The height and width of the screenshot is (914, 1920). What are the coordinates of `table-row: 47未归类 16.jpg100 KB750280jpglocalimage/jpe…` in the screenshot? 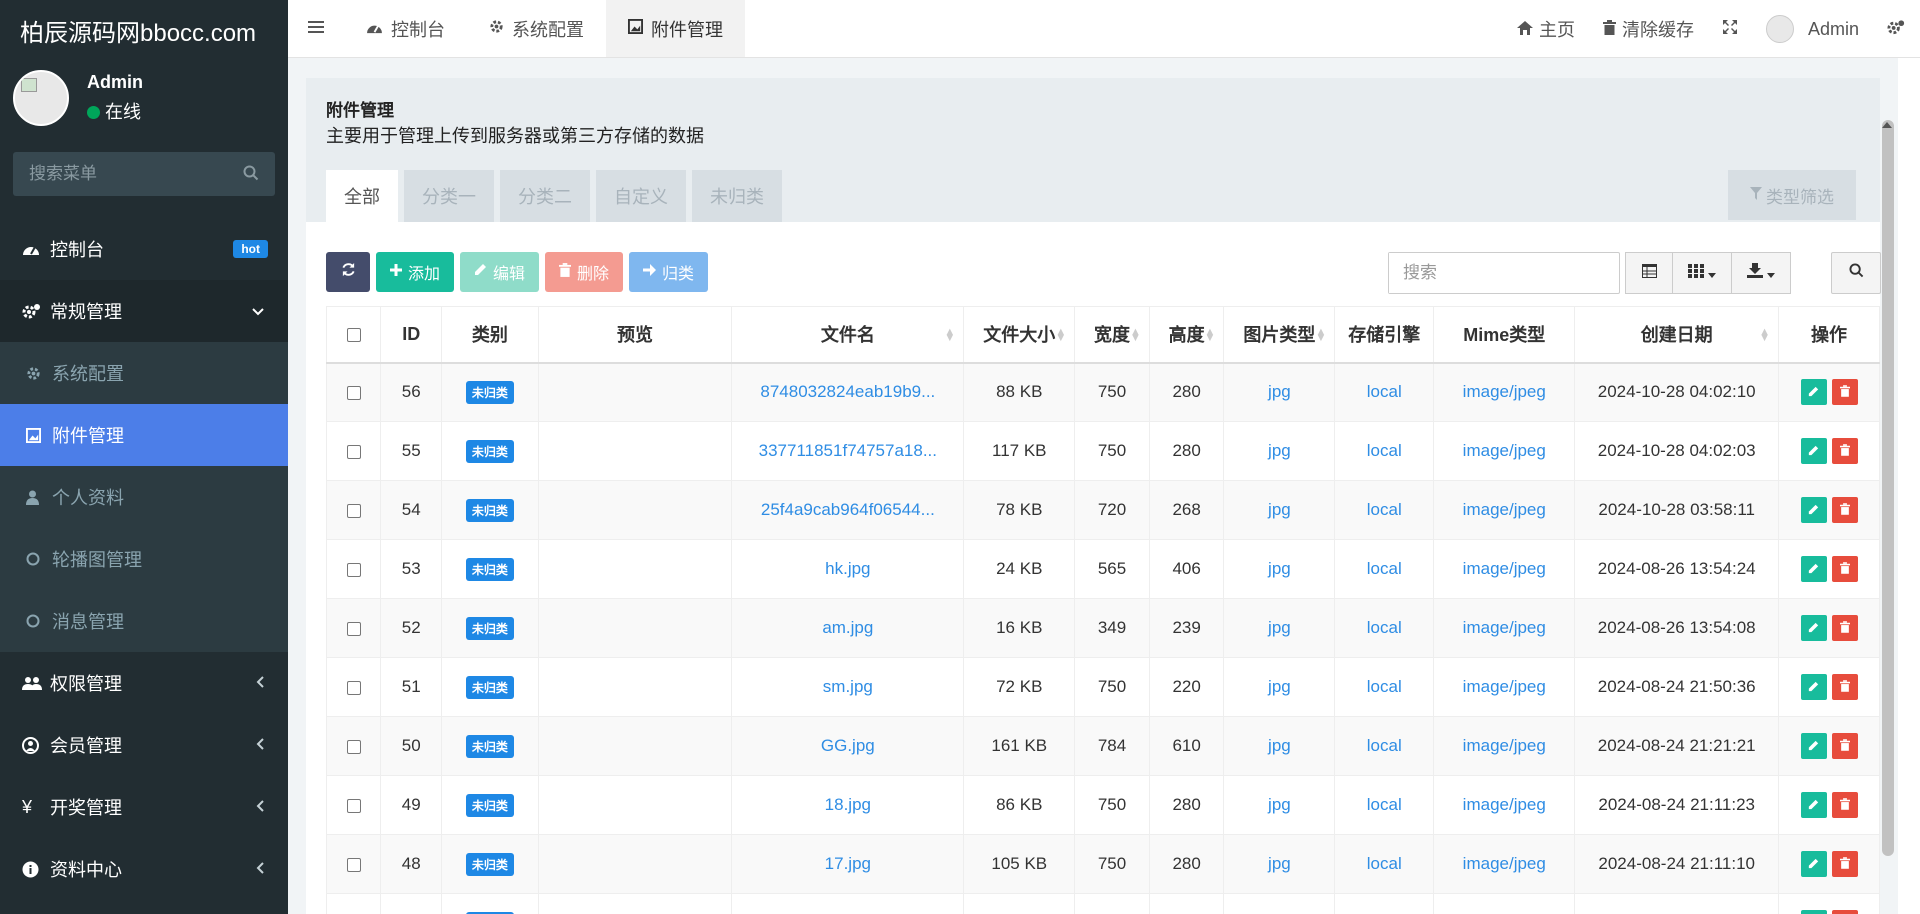 It's located at (1102, 903).